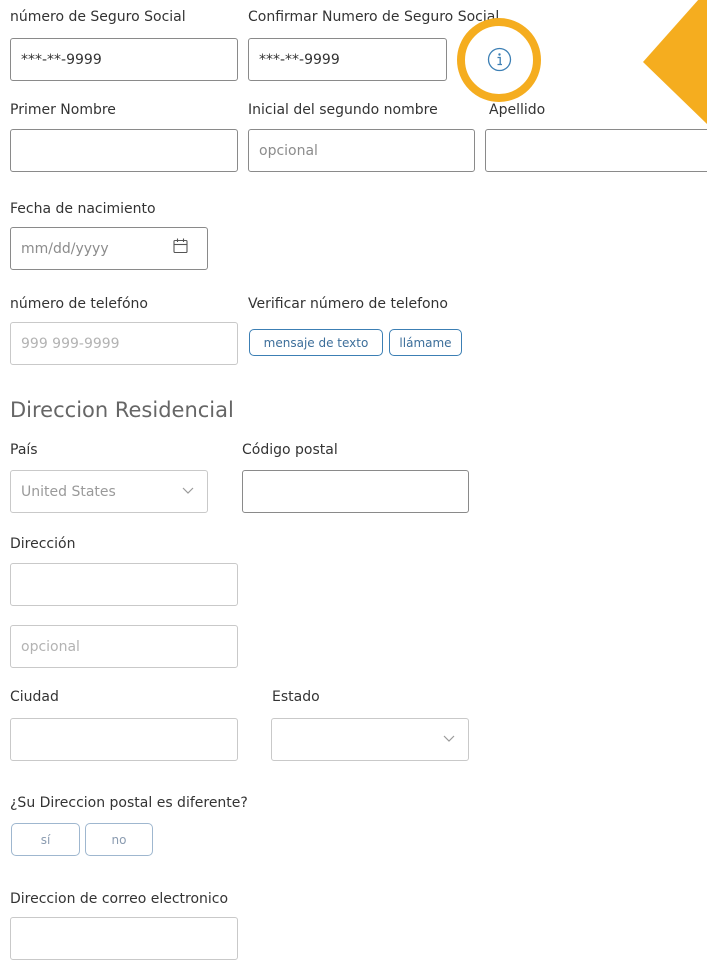 Image resolution: width=707 pixels, height=960 pixels. Describe the element at coordinates (24, 450) in the screenshot. I see `country-label: País` at that location.